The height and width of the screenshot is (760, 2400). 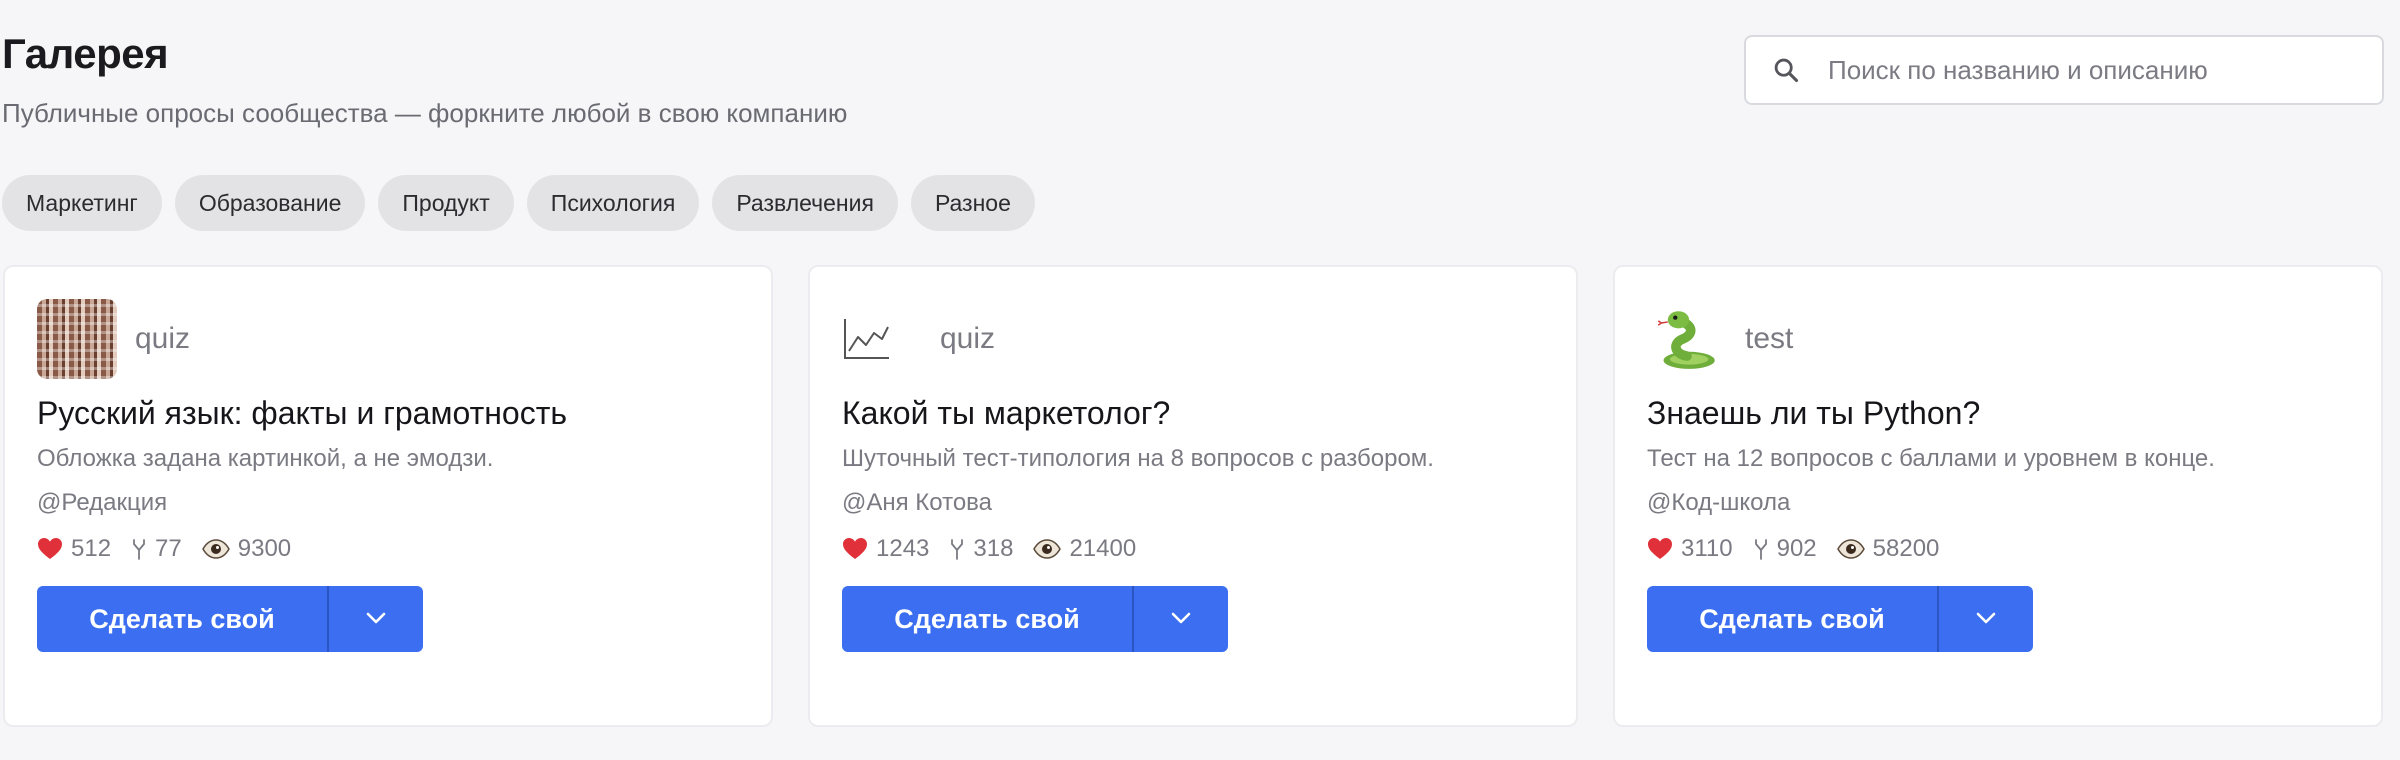 I want to click on likes-count: 1243, so click(x=903, y=548).